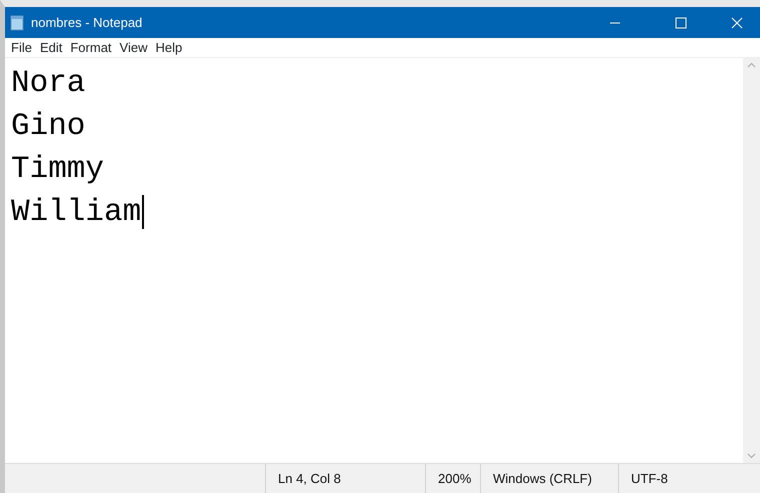 The height and width of the screenshot is (493, 760). I want to click on zoom-level: 200%, so click(452, 478).